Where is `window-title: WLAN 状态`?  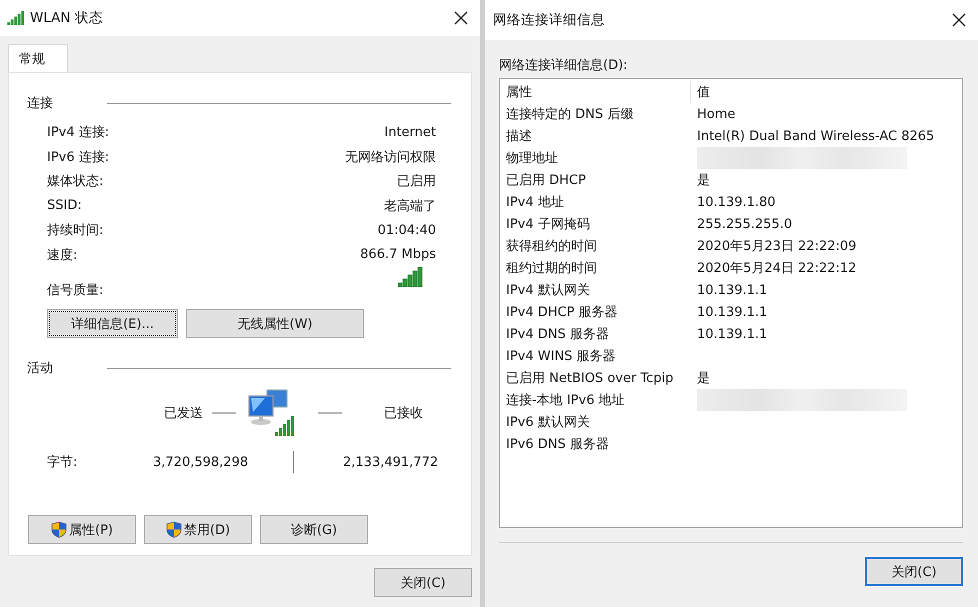
window-title: WLAN 状态 is located at coordinates (67, 18).